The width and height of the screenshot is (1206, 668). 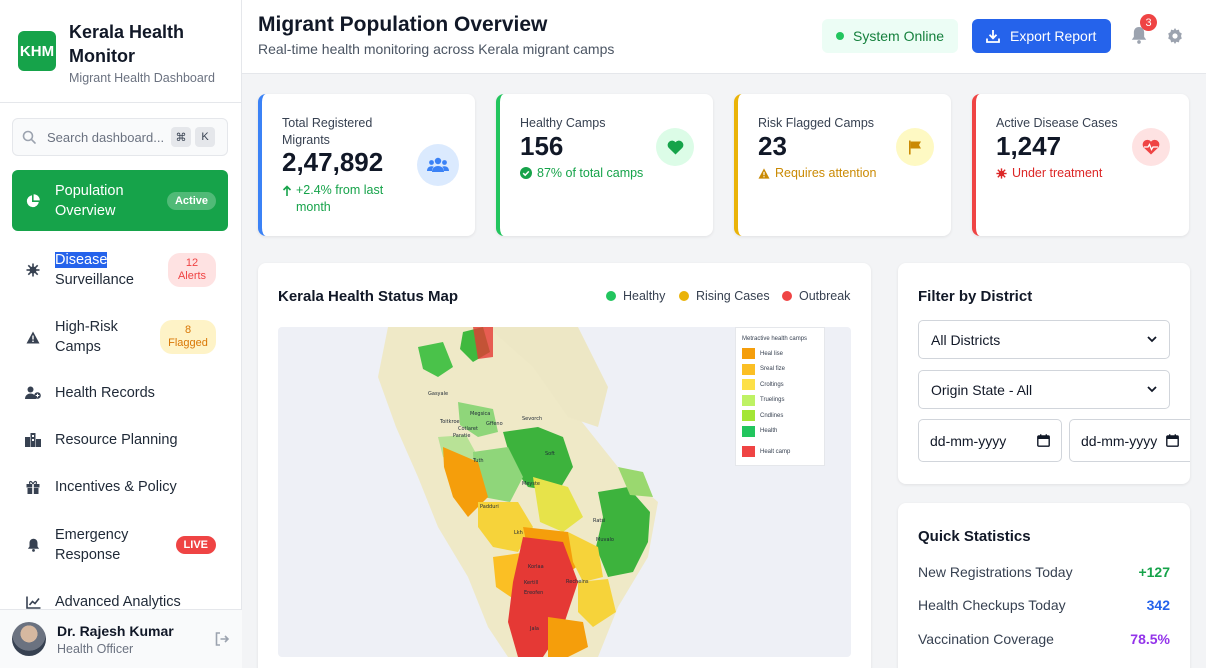 I want to click on nav-label: Resource Planning, so click(x=116, y=440).